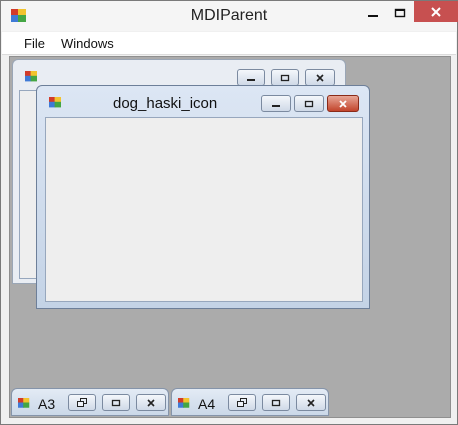 The width and height of the screenshot is (458, 425). I want to click on title-bar: MDIParent, so click(229, 16).